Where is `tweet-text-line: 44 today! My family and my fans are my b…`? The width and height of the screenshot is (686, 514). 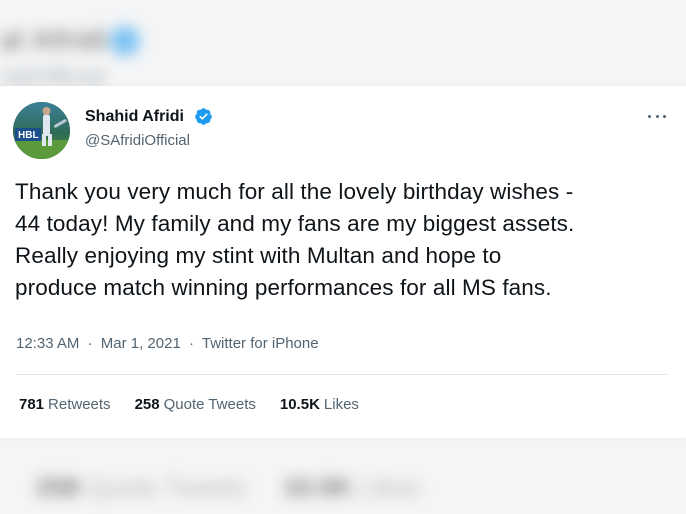 tweet-text-line: 44 today! My family and my fans are my b… is located at coordinates (295, 223).